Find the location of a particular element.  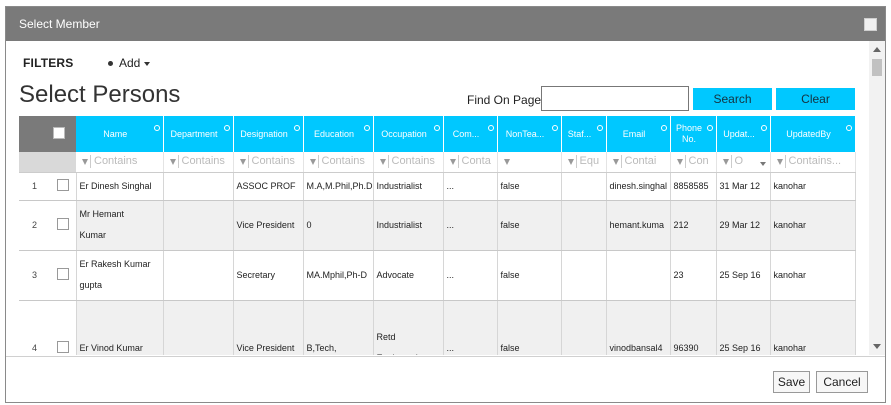

close-icon is located at coordinates (870, 24).